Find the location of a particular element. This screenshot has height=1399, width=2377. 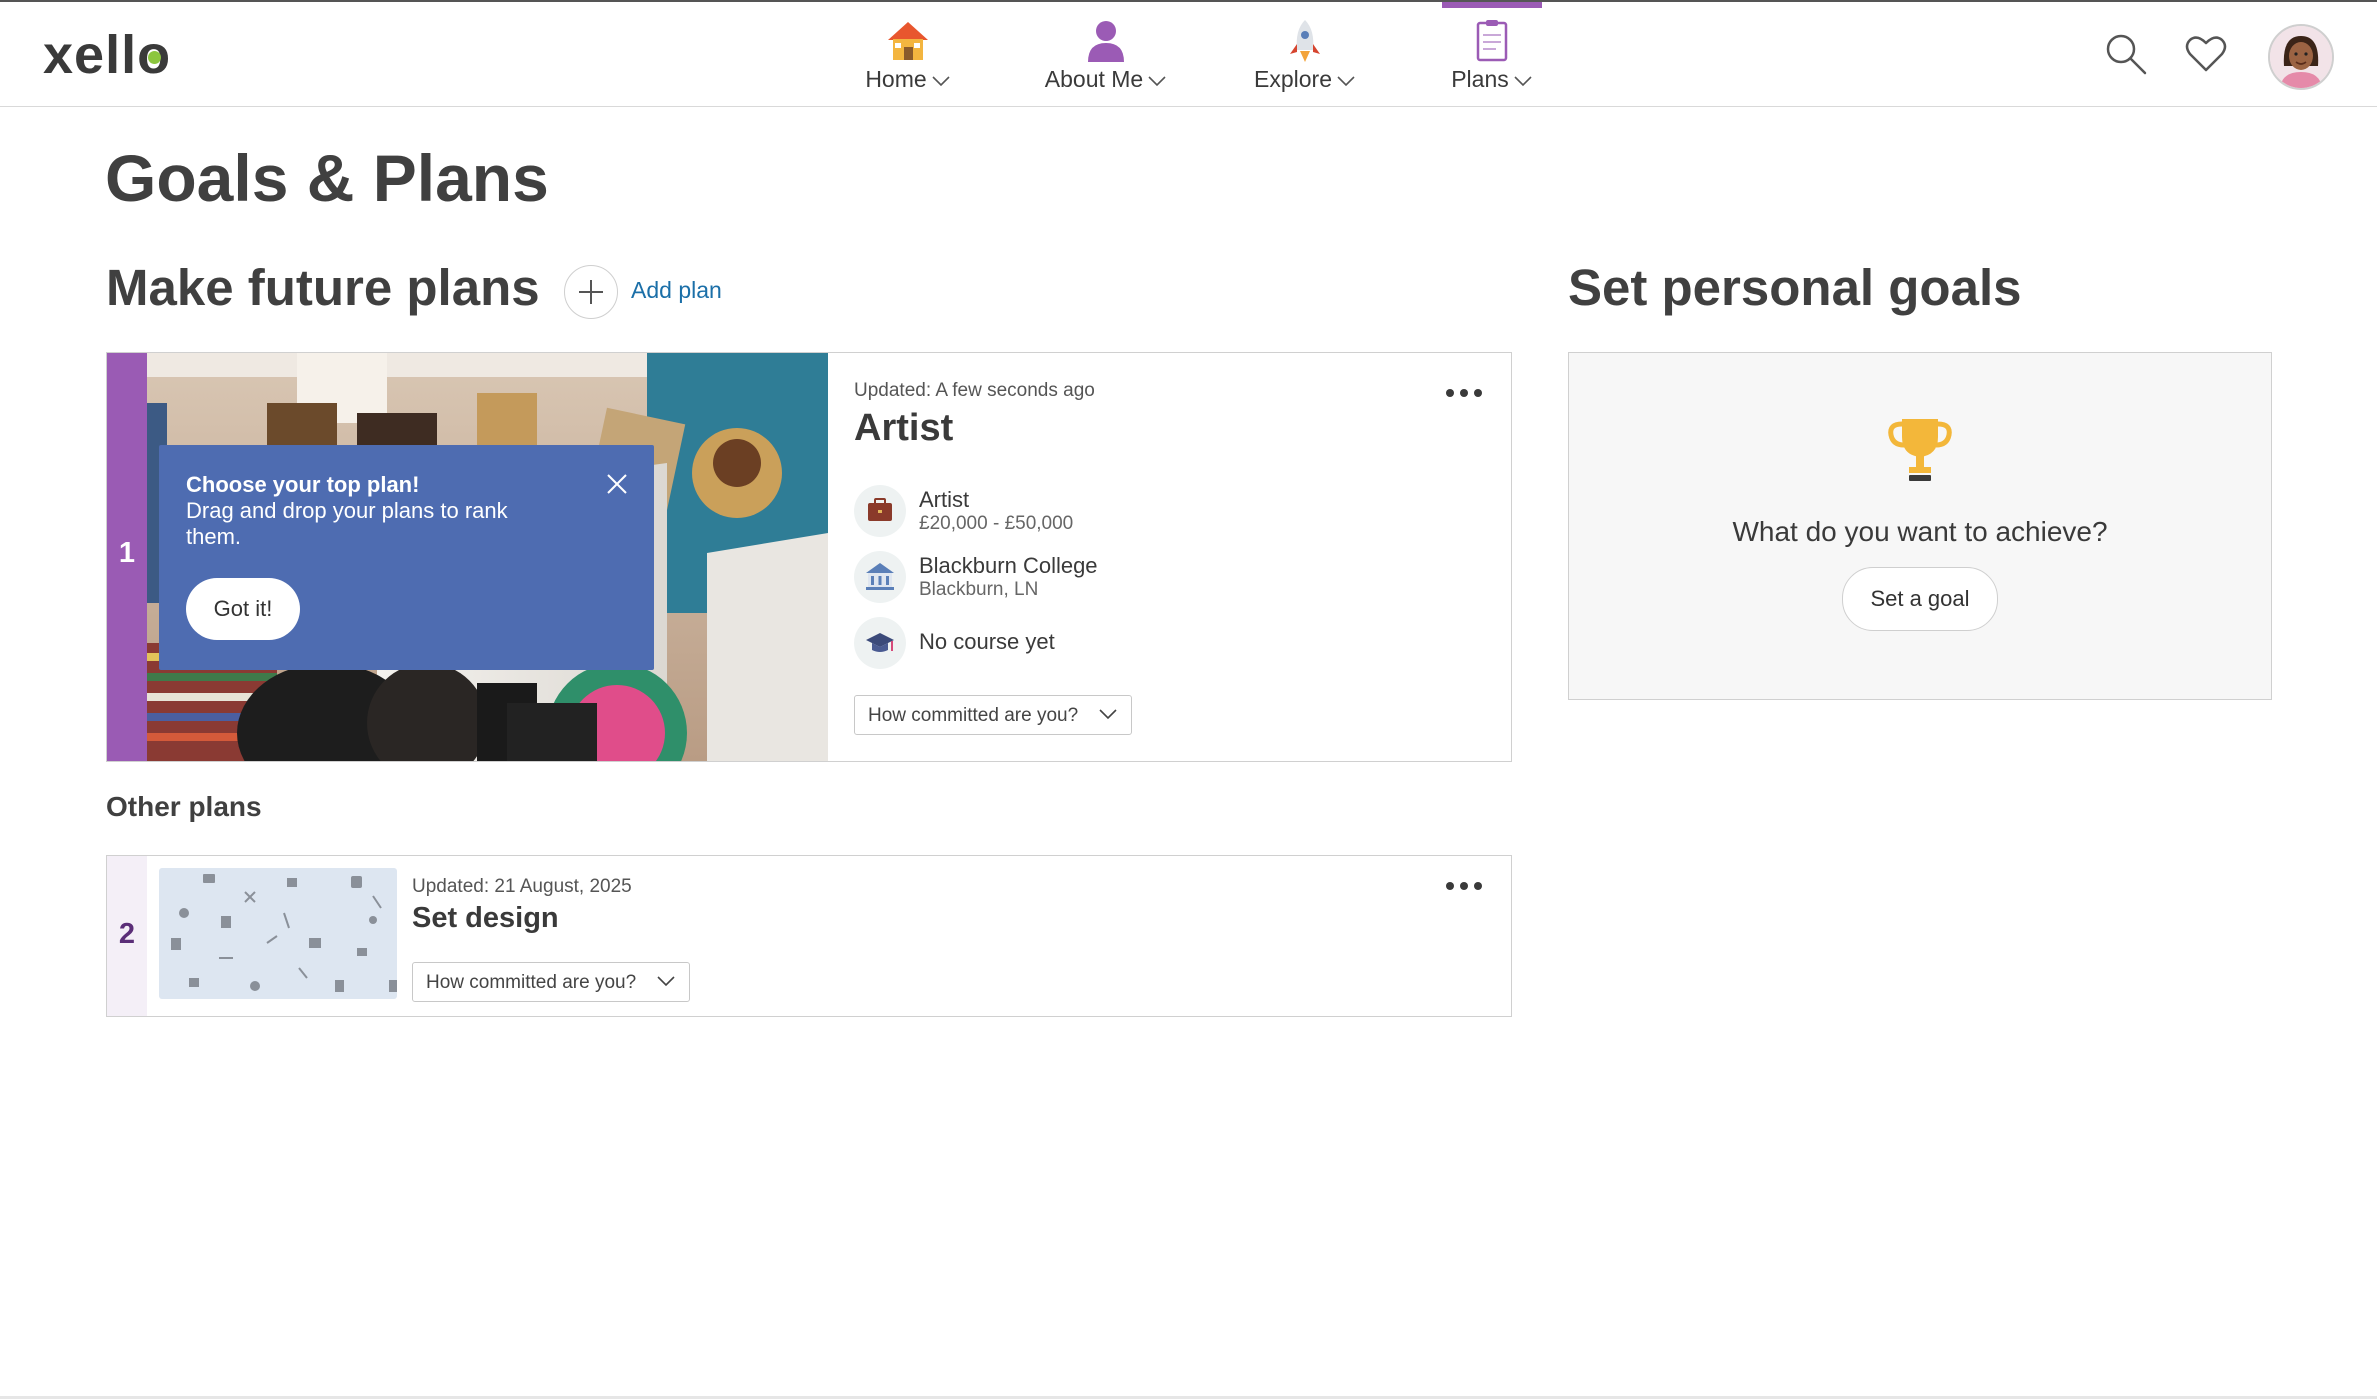

close-icon is located at coordinates (617, 484).